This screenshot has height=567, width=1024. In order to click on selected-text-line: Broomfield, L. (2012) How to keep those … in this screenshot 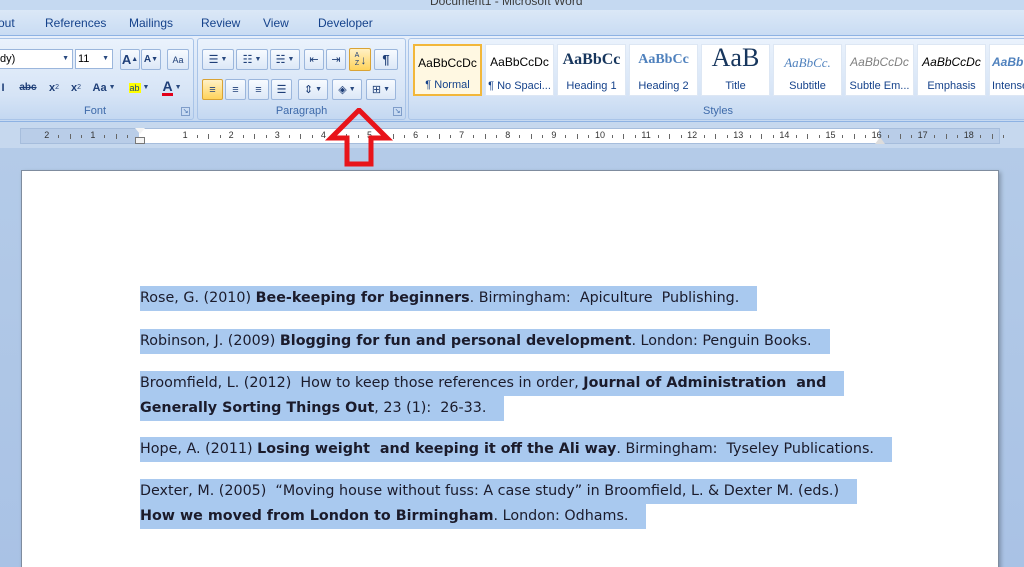, I will do `click(492, 383)`.